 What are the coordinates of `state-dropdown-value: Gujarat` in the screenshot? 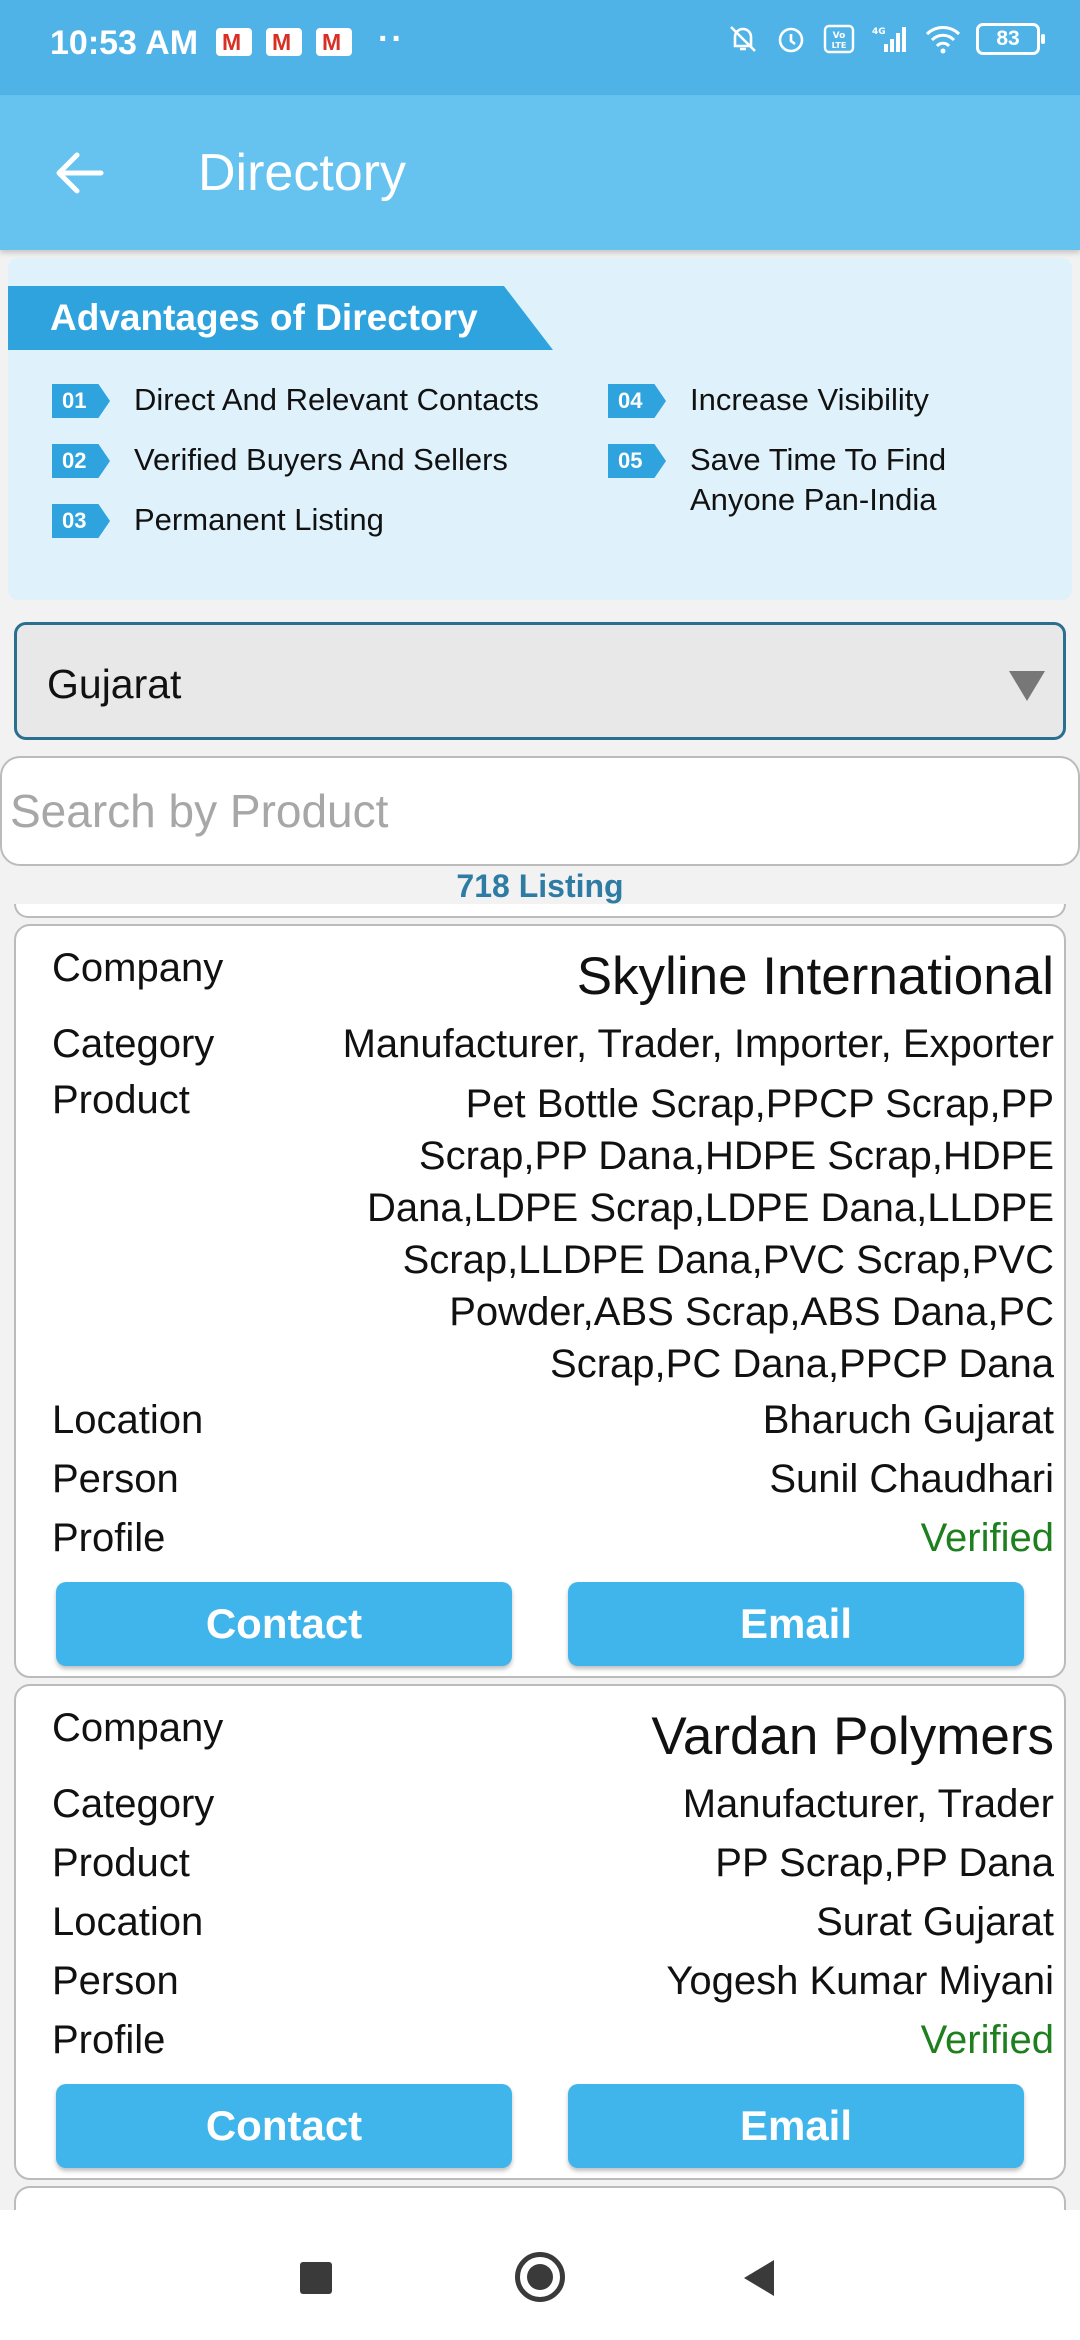 It's located at (114, 684).